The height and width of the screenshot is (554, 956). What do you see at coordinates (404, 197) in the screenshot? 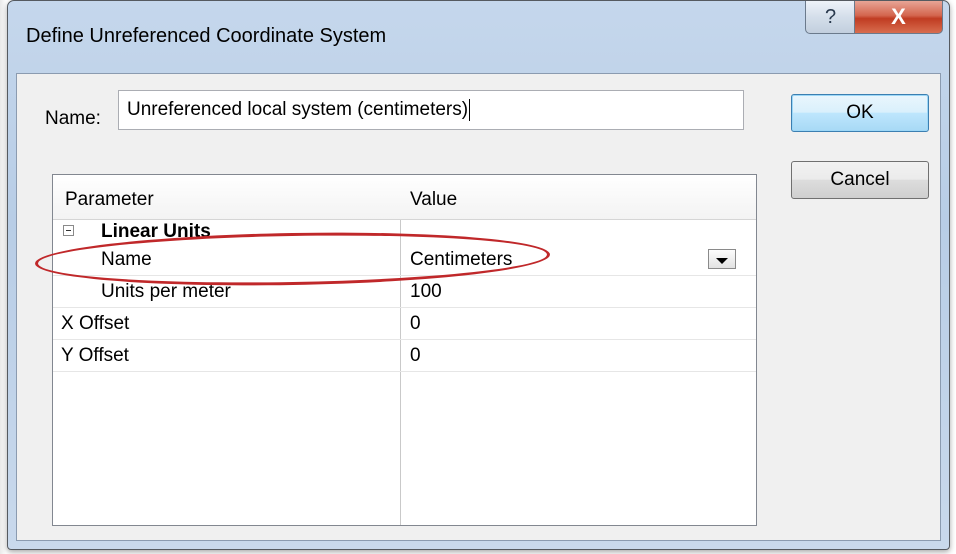
I see `grid-header: Parameter Value` at bounding box center [404, 197].